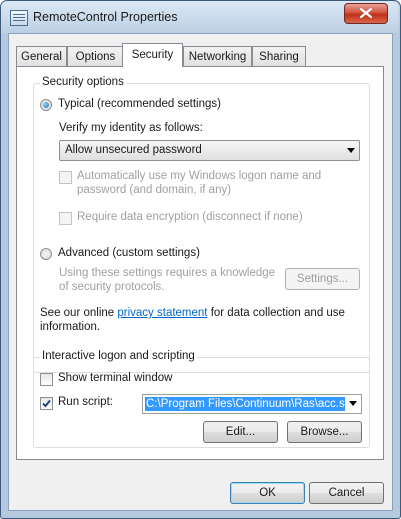 The image size is (401, 519). I want to click on tab-sharing: Sharing, so click(279, 56).